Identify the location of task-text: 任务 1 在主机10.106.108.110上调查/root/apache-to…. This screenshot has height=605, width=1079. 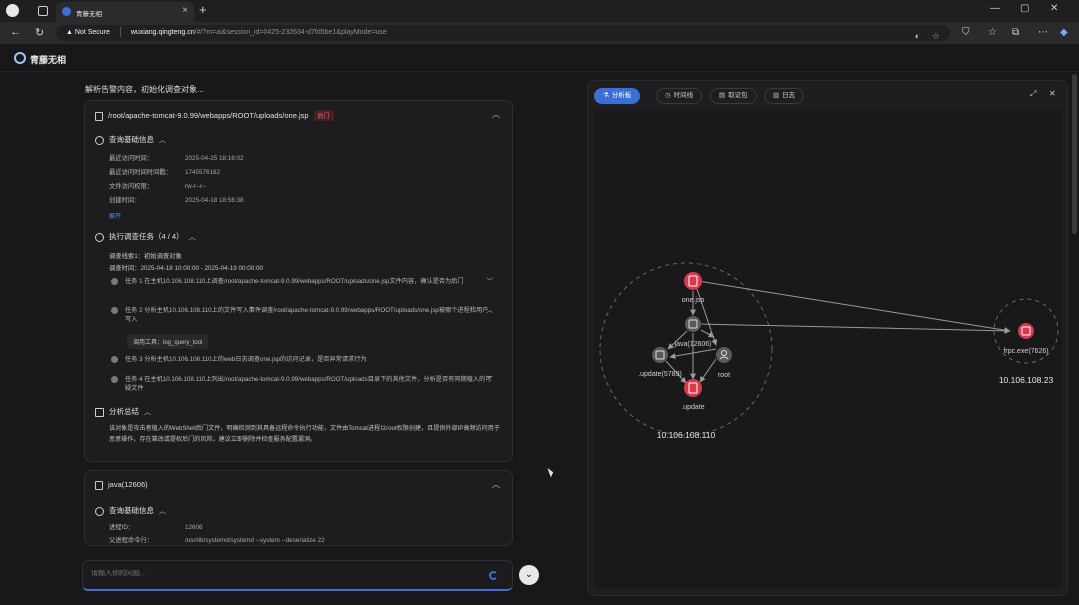
(294, 281).